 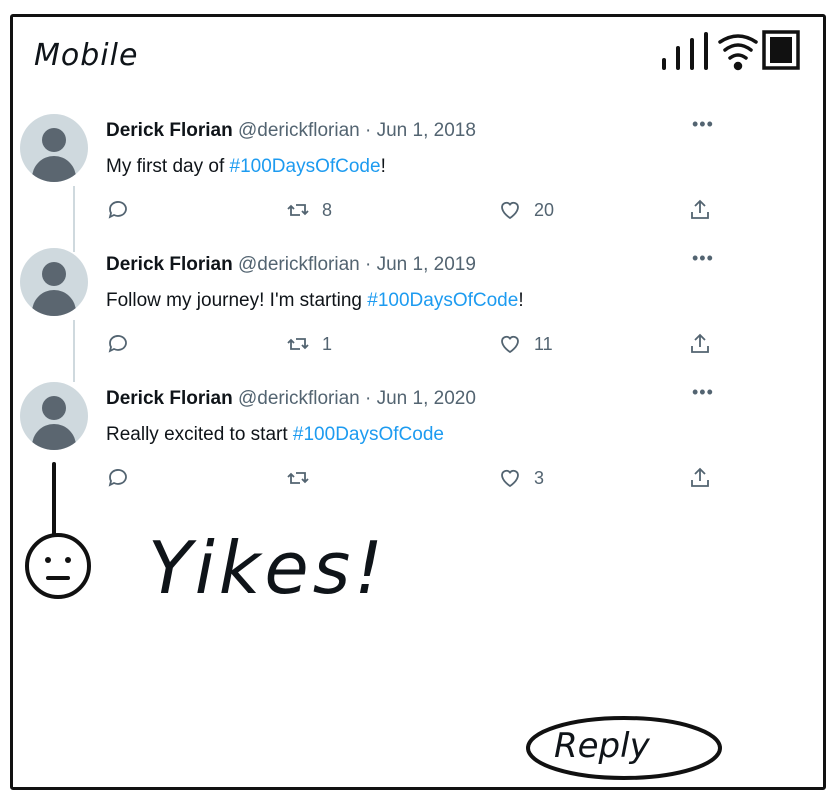 I want to click on like-count: 20, so click(x=544, y=209).